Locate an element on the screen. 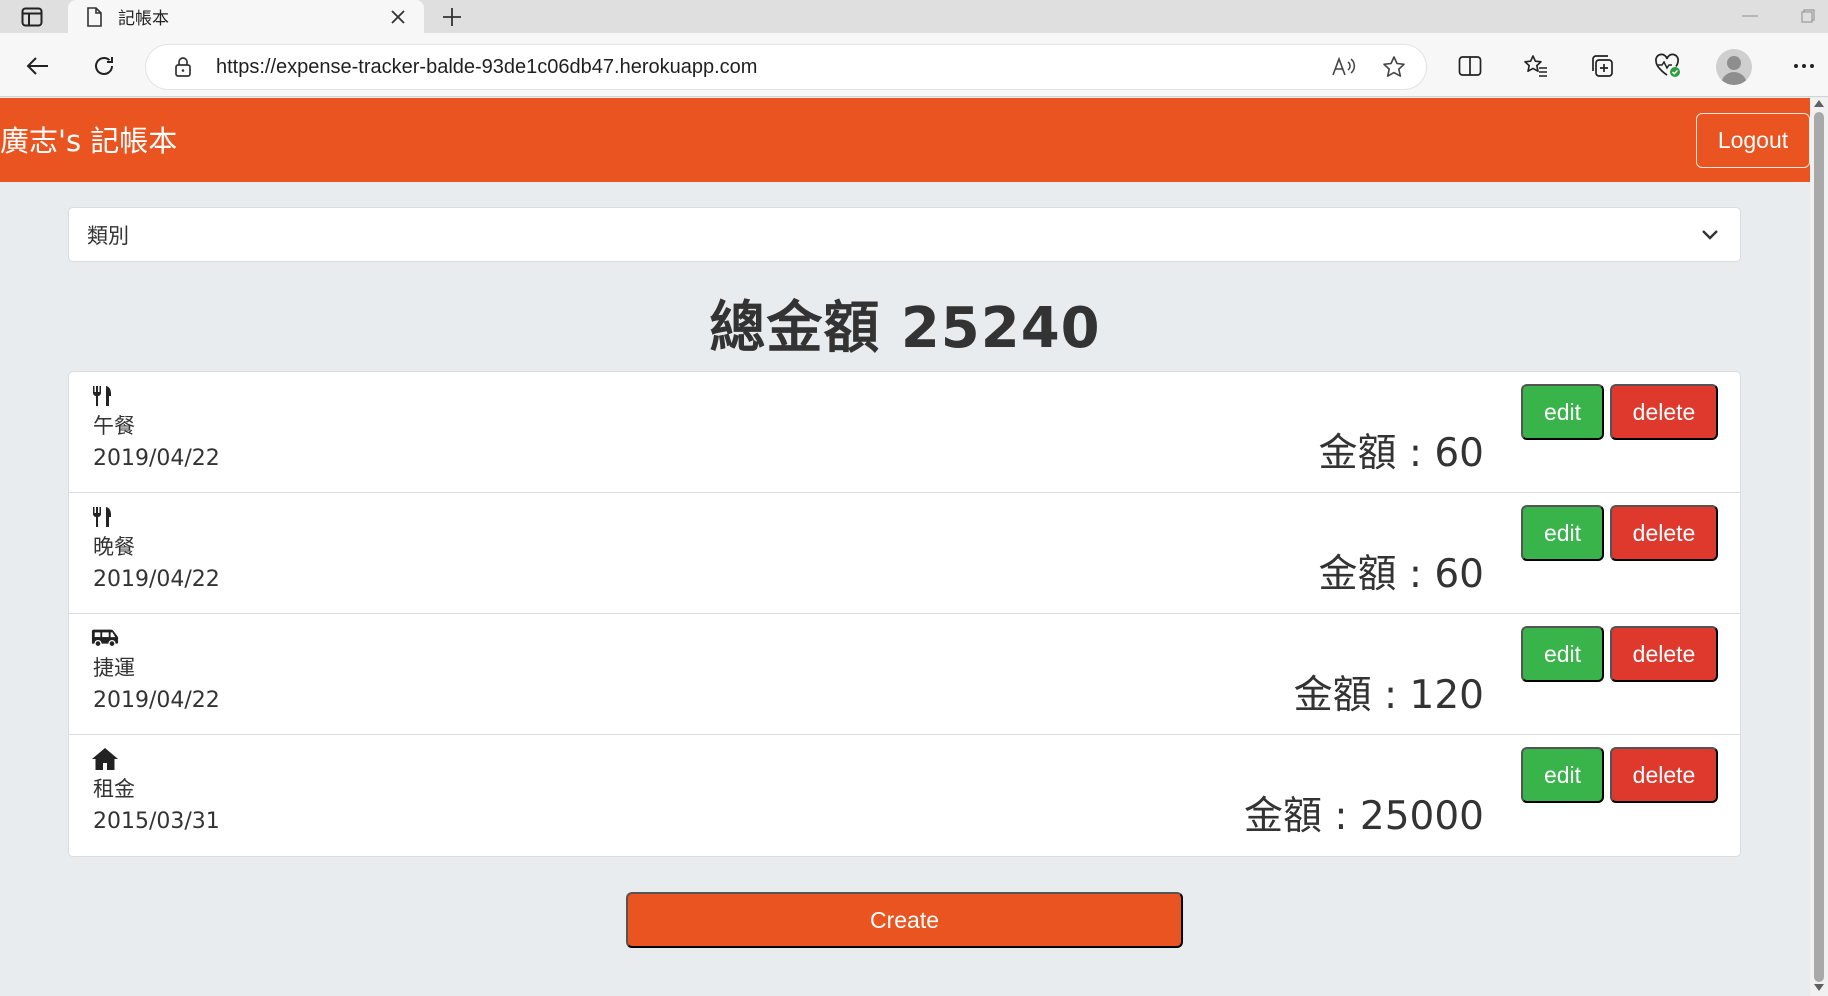 The image size is (1828, 996). reload-icon is located at coordinates (104, 66).